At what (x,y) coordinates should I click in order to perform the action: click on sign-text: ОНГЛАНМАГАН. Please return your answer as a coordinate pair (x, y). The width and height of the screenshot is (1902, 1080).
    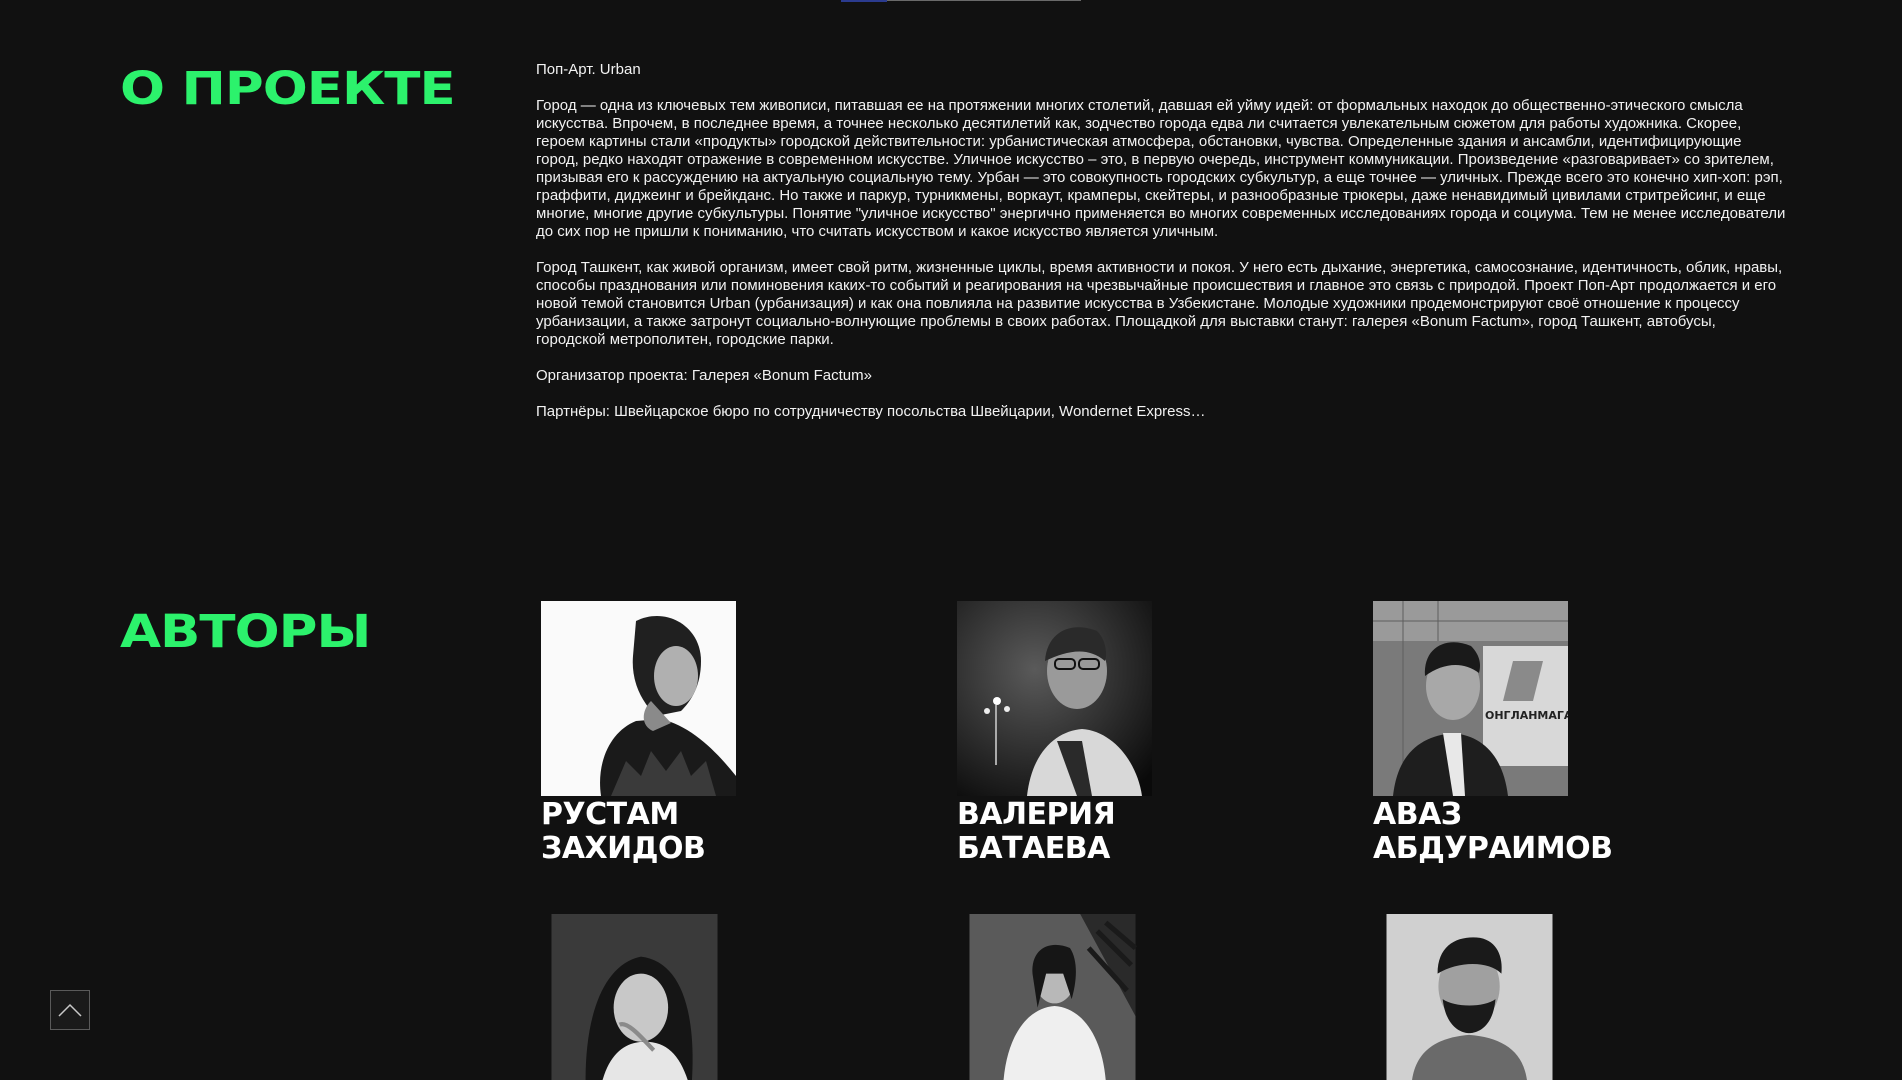
    Looking at the image, I should click on (1526, 715).